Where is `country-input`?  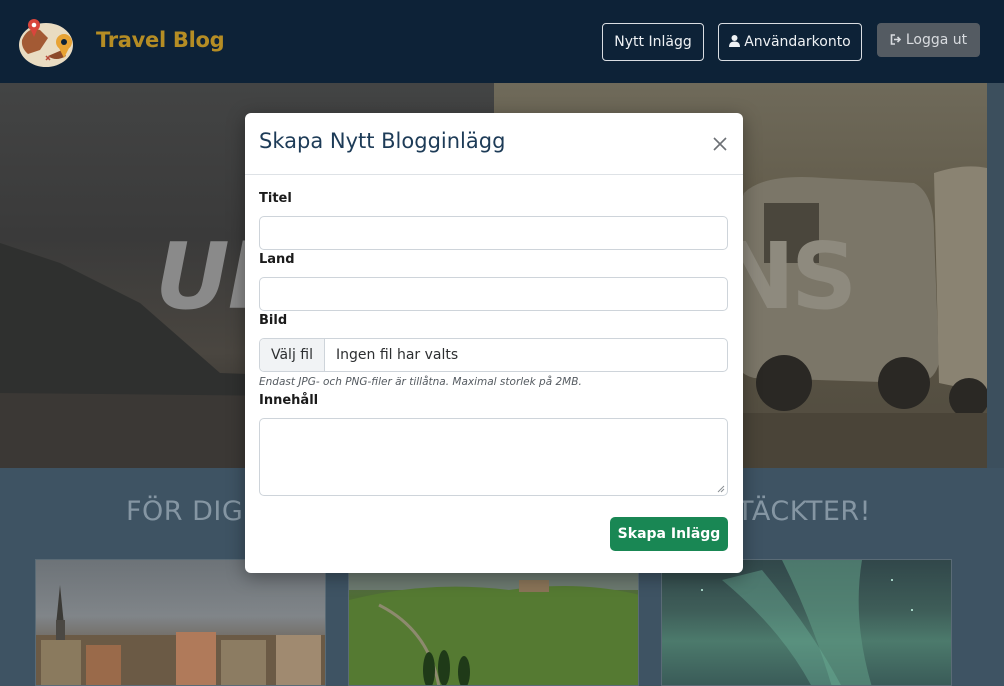 country-input is located at coordinates (493, 294).